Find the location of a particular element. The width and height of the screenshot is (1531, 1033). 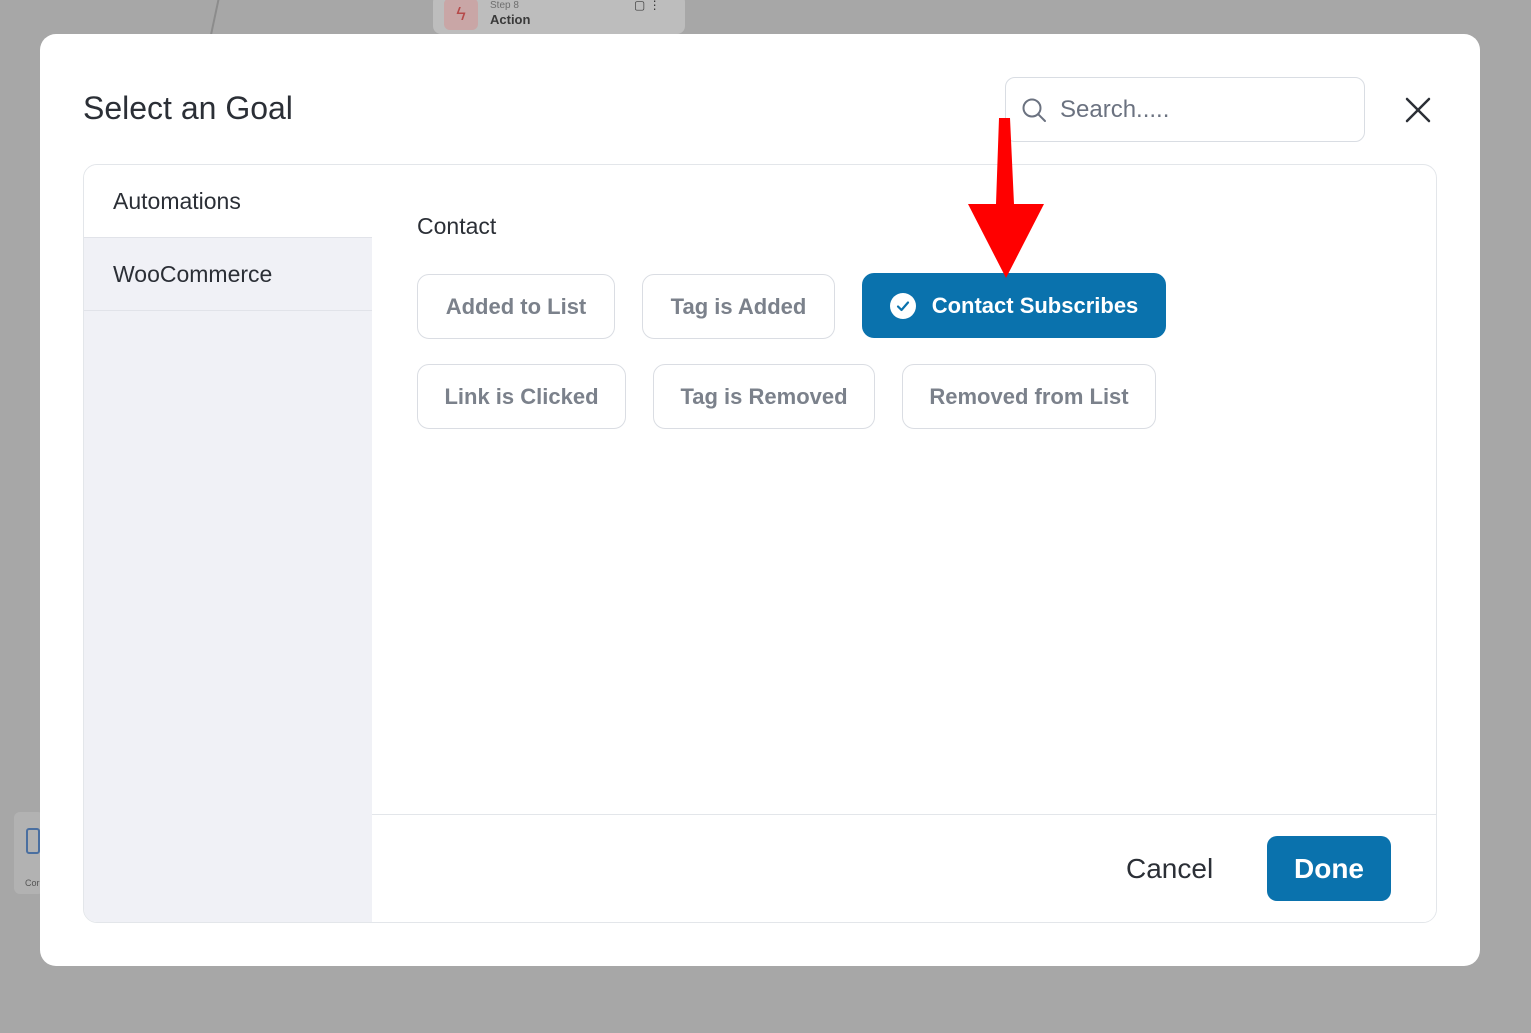

goal-option-label: Added to List is located at coordinates (516, 306).